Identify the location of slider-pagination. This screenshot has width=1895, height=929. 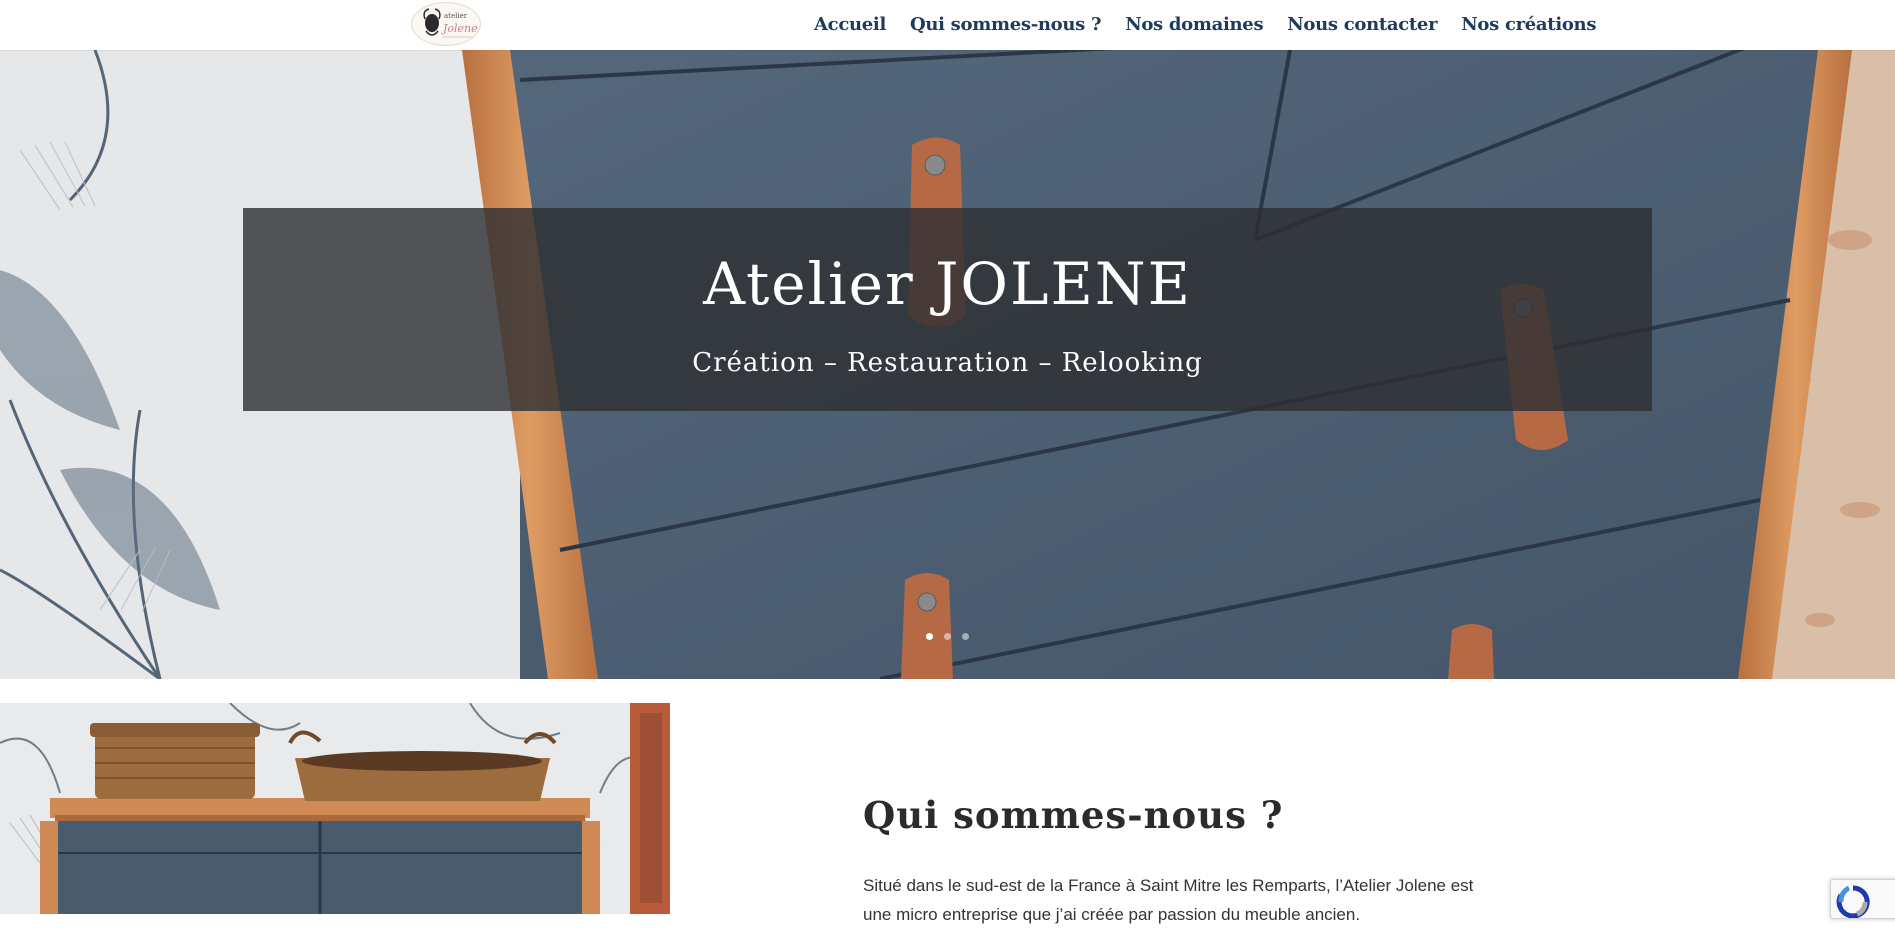
(947, 636).